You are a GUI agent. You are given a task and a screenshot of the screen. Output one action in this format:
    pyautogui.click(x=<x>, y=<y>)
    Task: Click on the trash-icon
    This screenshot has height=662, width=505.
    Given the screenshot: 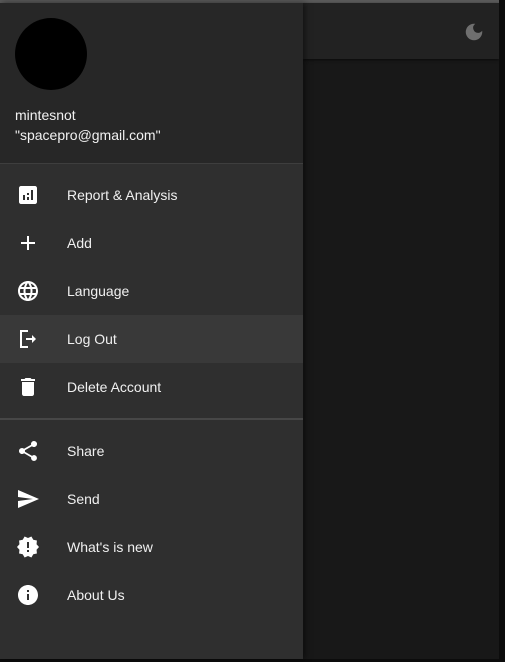 What is the action you would take?
    pyautogui.click(x=28, y=387)
    